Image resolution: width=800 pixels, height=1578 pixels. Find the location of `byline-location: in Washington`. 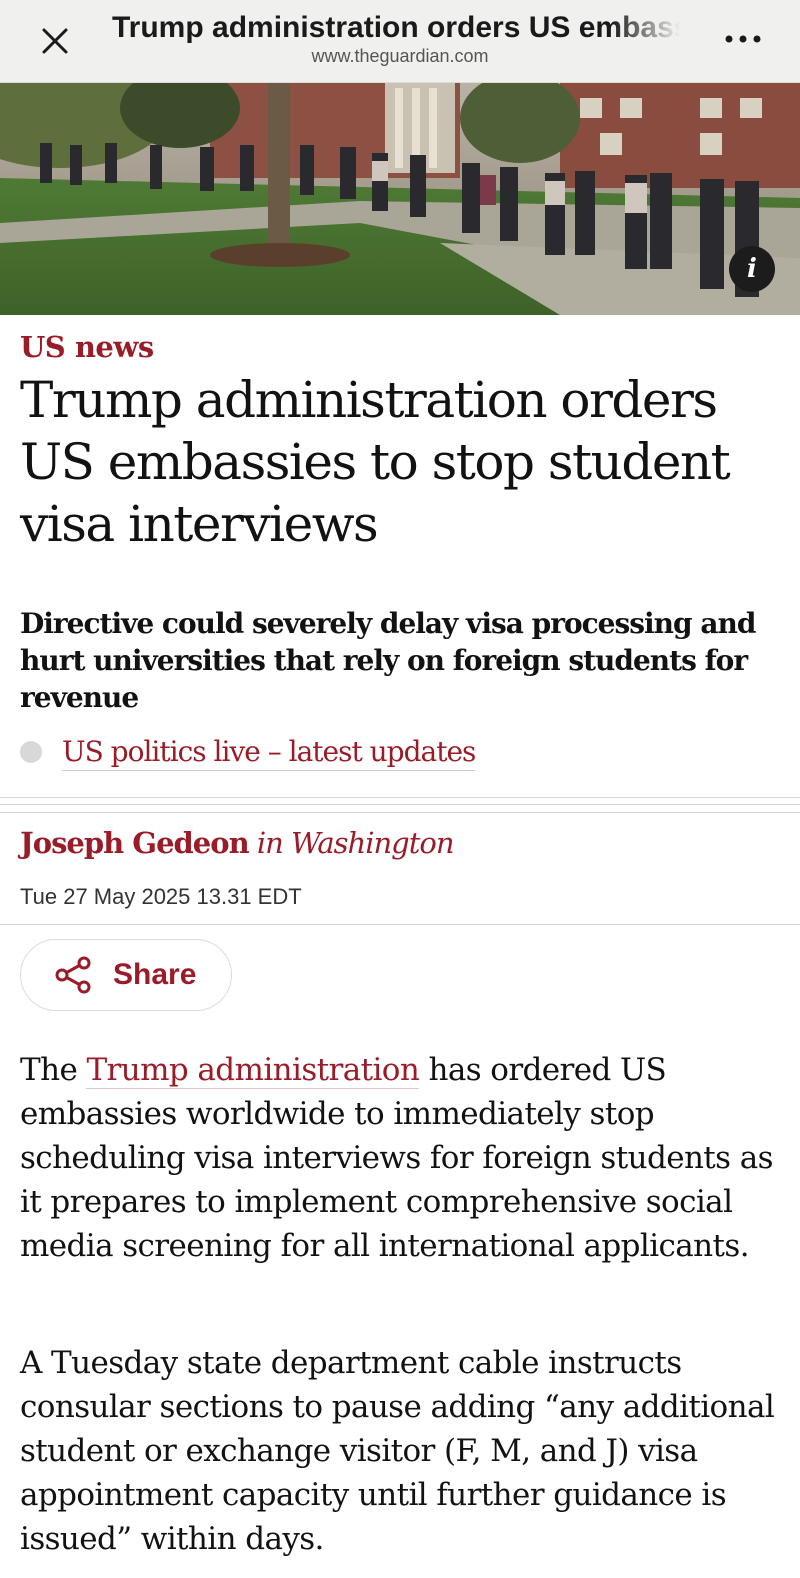

byline-location: in Washington is located at coordinates (355, 843).